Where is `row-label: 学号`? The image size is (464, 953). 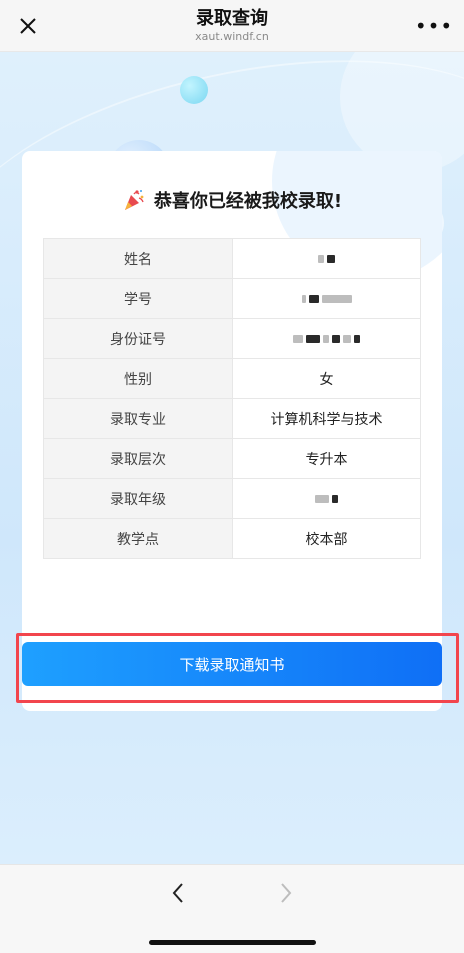
row-label: 学号 is located at coordinates (138, 298).